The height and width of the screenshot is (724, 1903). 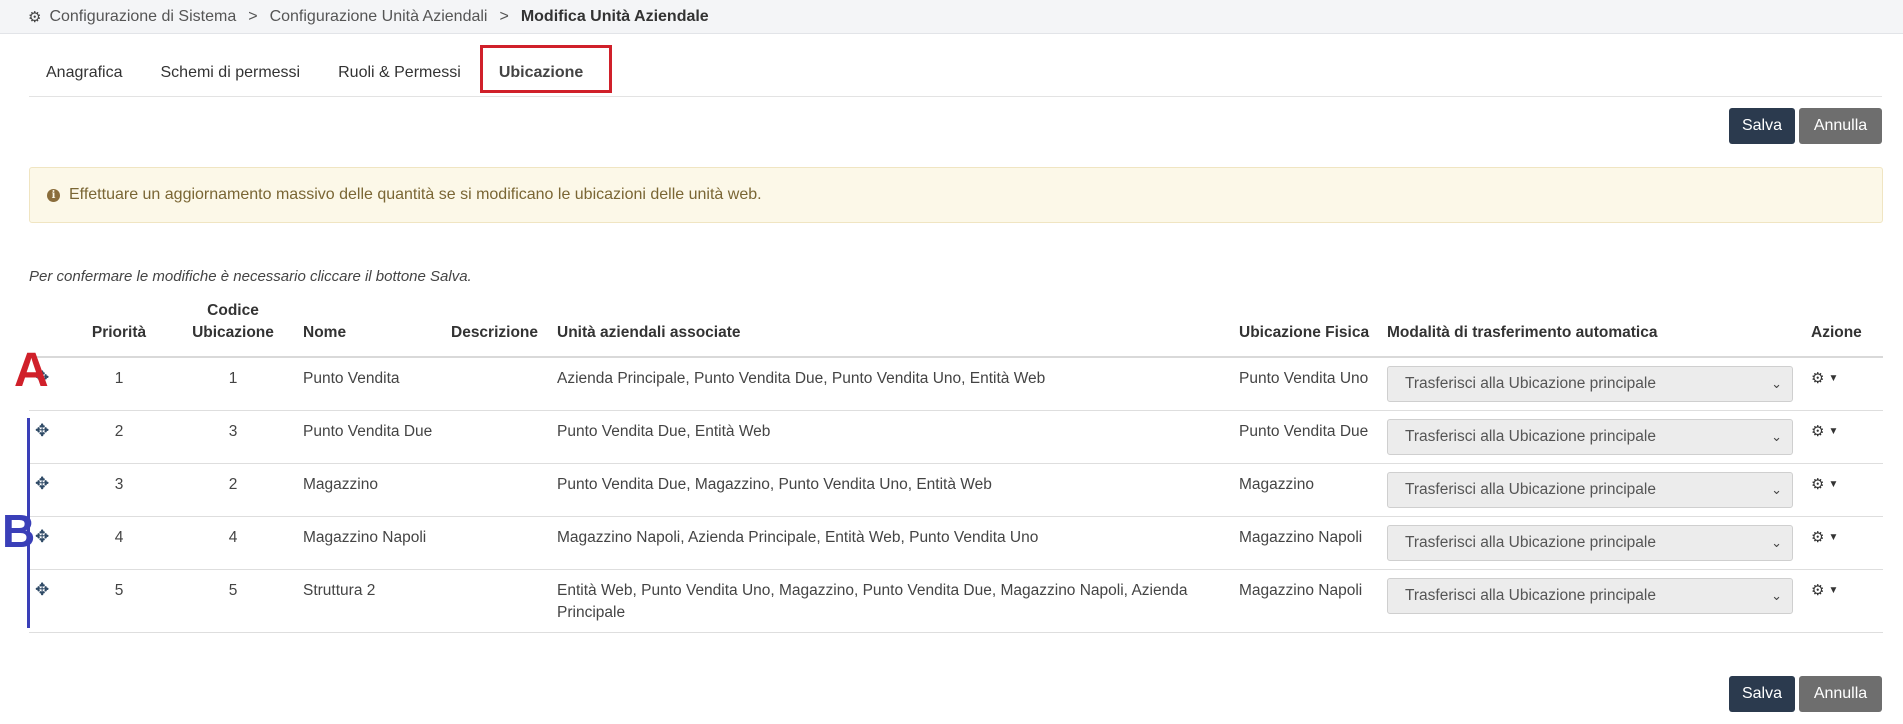 What do you see at coordinates (371, 490) in the screenshot?
I see `cell-name: Magazzino` at bounding box center [371, 490].